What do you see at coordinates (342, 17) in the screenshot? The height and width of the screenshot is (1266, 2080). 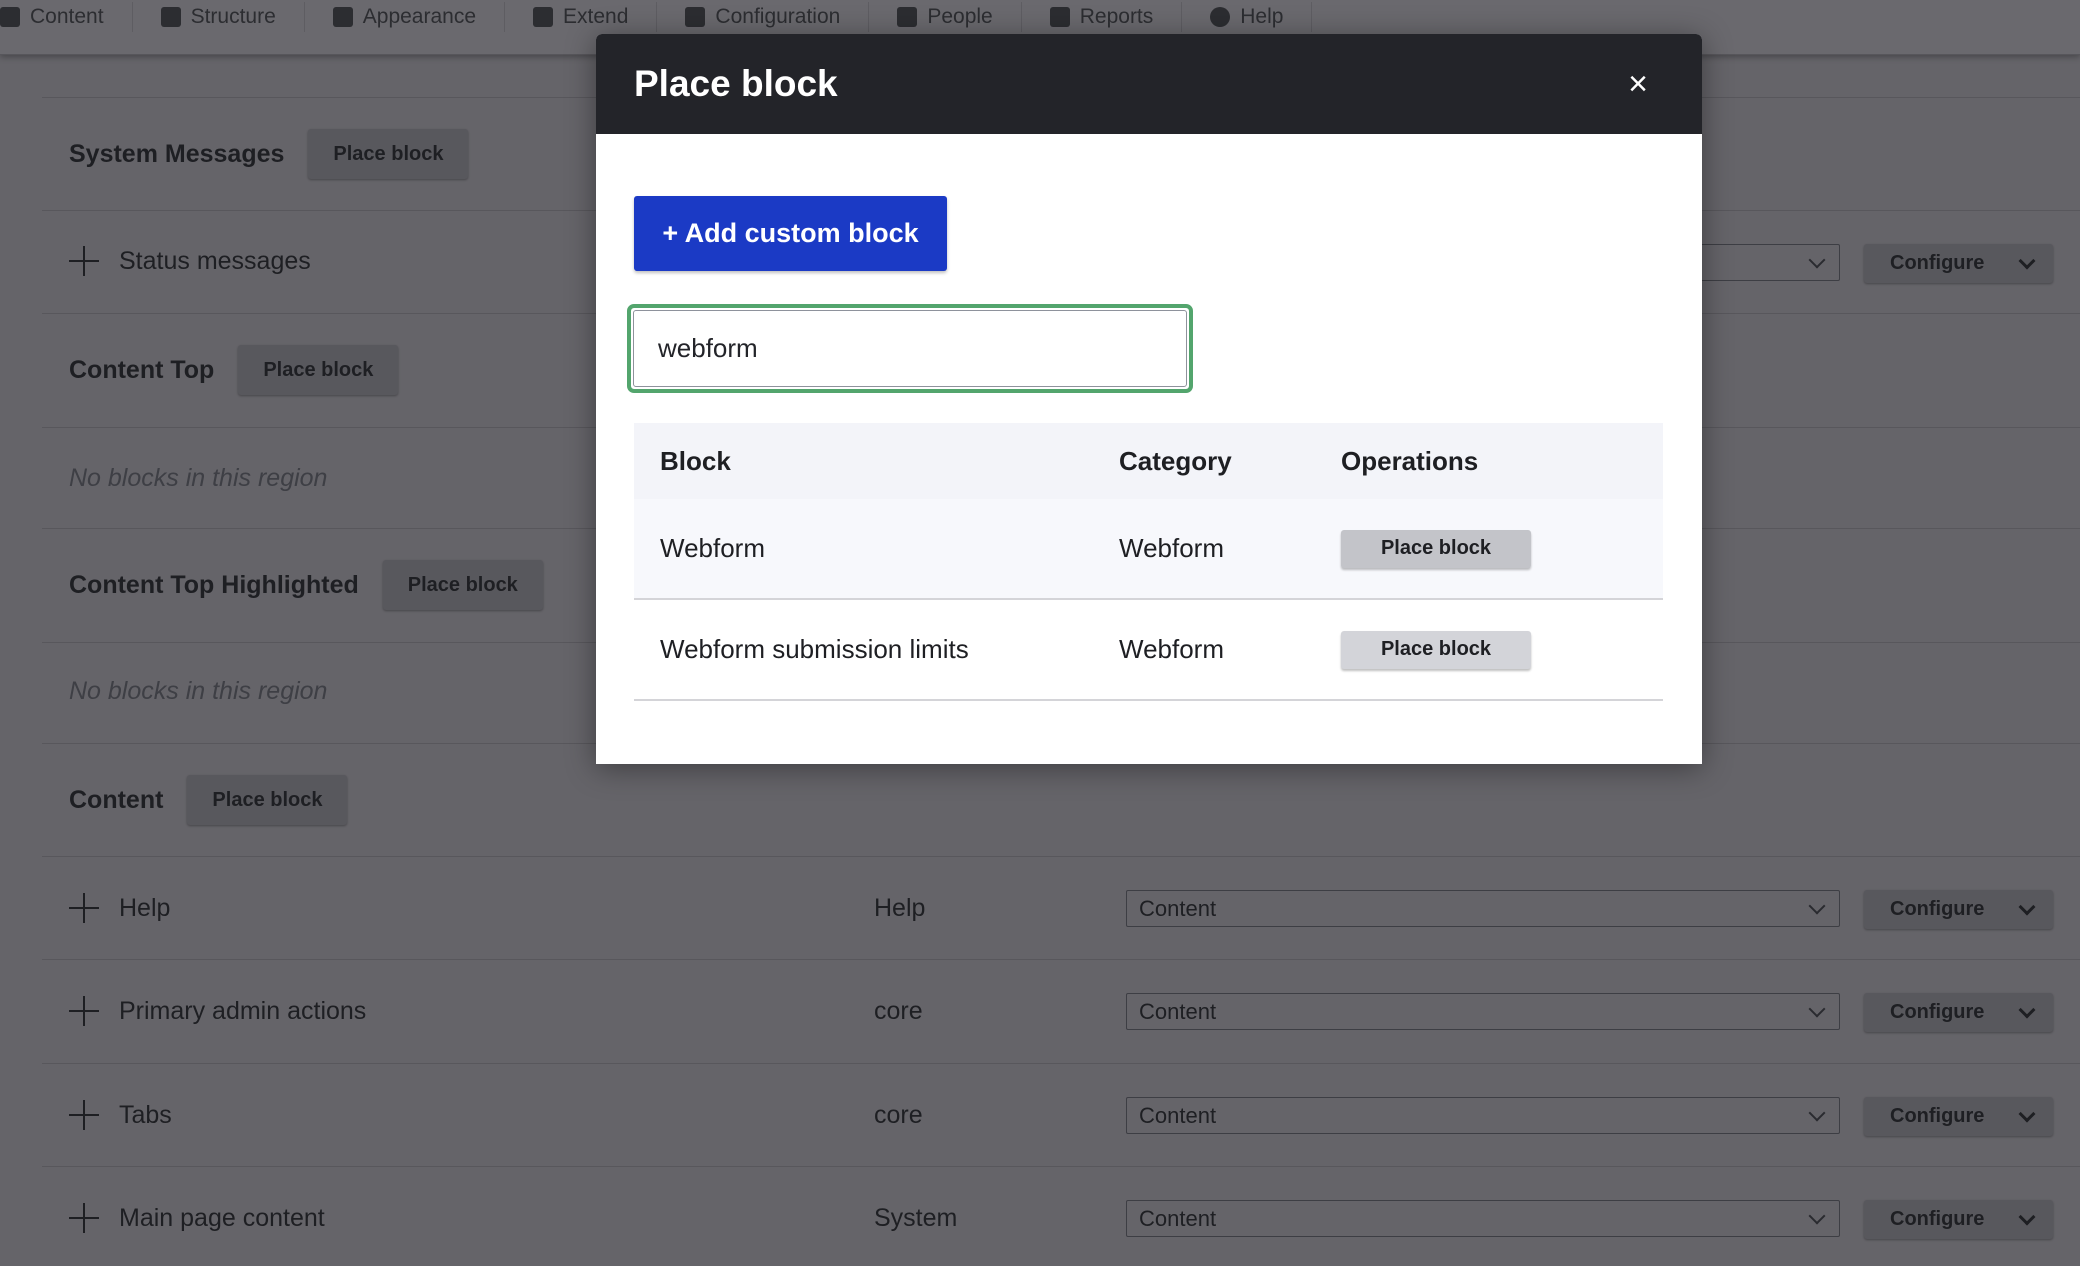 I see `appearance-icon` at bounding box center [342, 17].